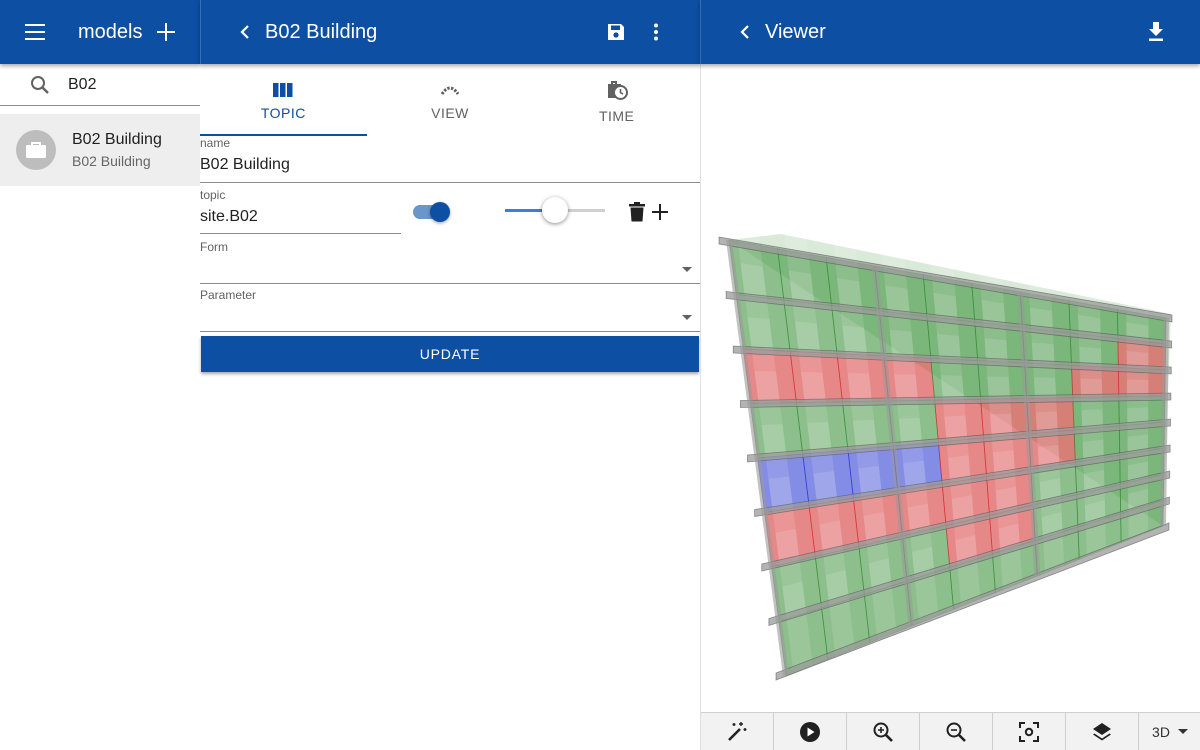 Image resolution: width=1200 pixels, height=750 pixels. Describe the element at coordinates (450, 264) in the screenshot. I see `form-select-value` at that location.